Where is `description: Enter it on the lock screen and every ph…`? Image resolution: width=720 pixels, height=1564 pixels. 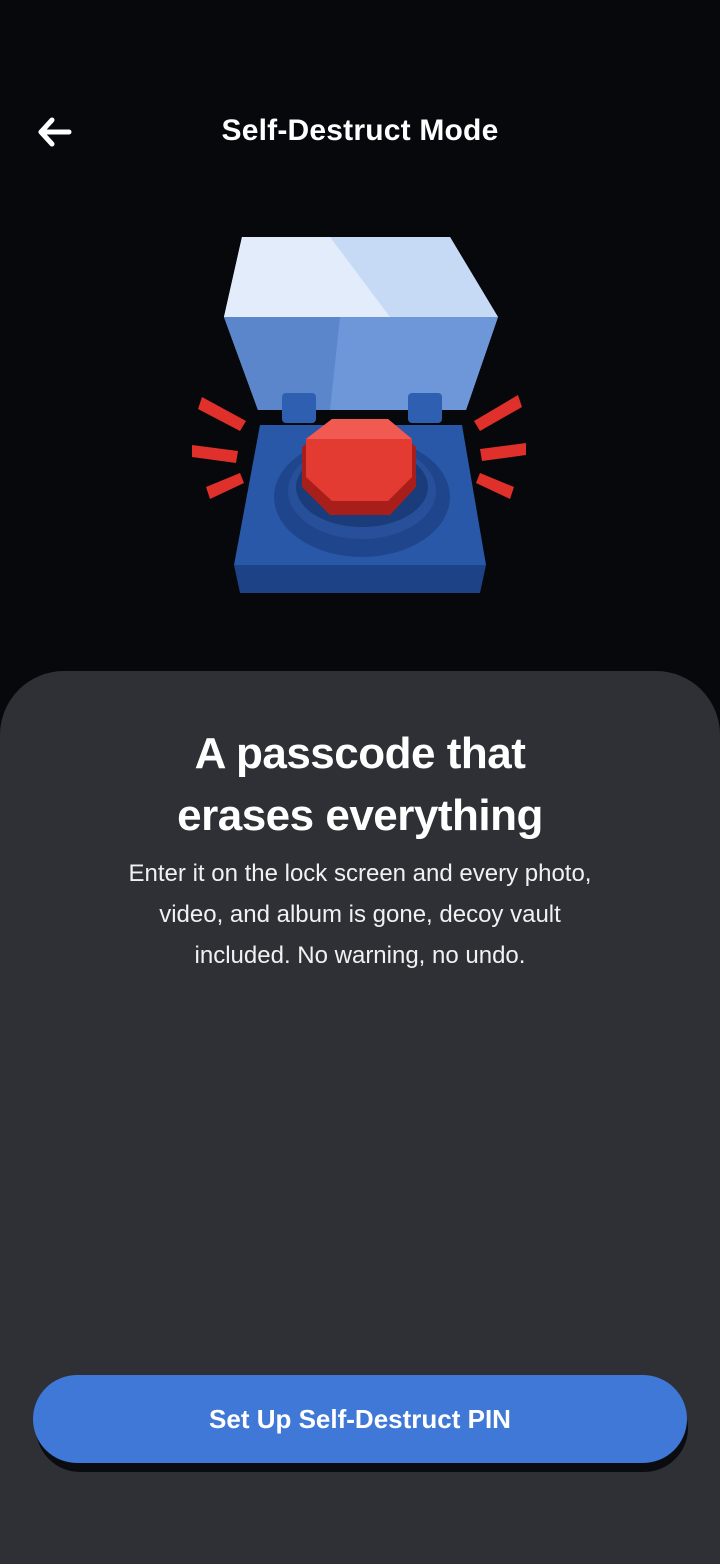
description: Enter it on the lock screen and every ph… is located at coordinates (360, 914).